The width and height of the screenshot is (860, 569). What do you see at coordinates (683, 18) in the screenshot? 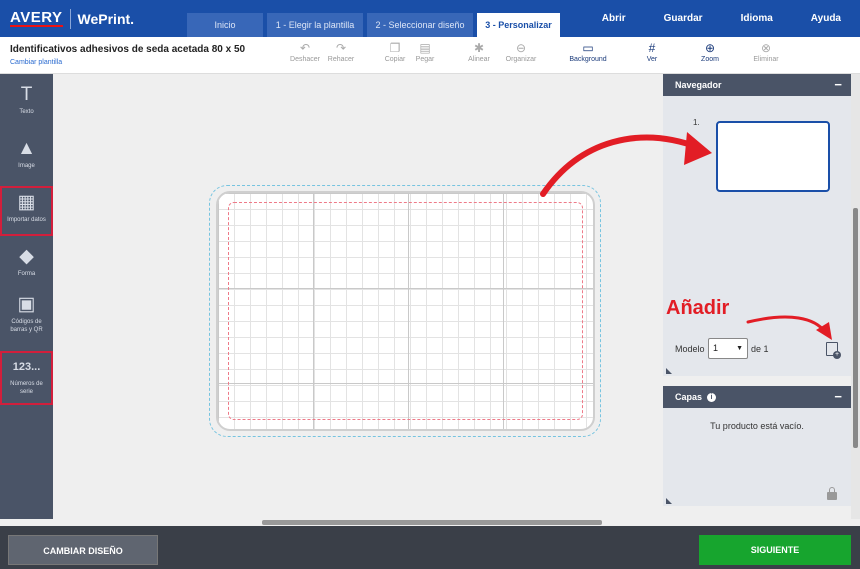
I see `menu-guardar: Guardar` at bounding box center [683, 18].